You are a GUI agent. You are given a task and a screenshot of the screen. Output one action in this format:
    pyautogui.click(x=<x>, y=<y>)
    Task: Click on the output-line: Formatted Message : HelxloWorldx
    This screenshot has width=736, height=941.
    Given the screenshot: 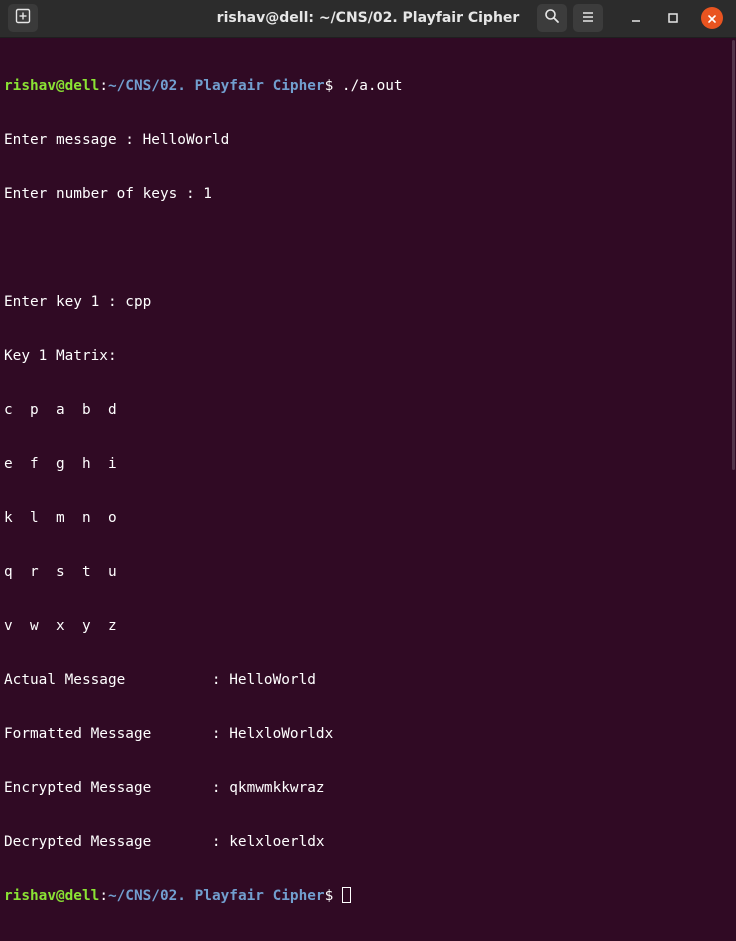 What is the action you would take?
    pyautogui.click(x=169, y=734)
    